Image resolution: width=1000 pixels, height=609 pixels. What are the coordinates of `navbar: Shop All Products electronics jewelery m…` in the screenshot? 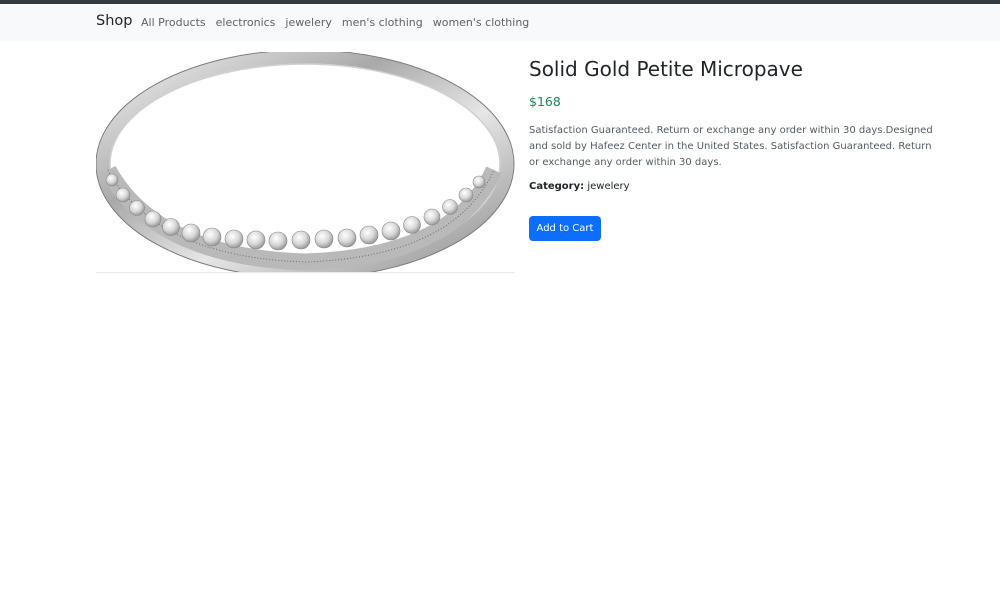 It's located at (500, 22).